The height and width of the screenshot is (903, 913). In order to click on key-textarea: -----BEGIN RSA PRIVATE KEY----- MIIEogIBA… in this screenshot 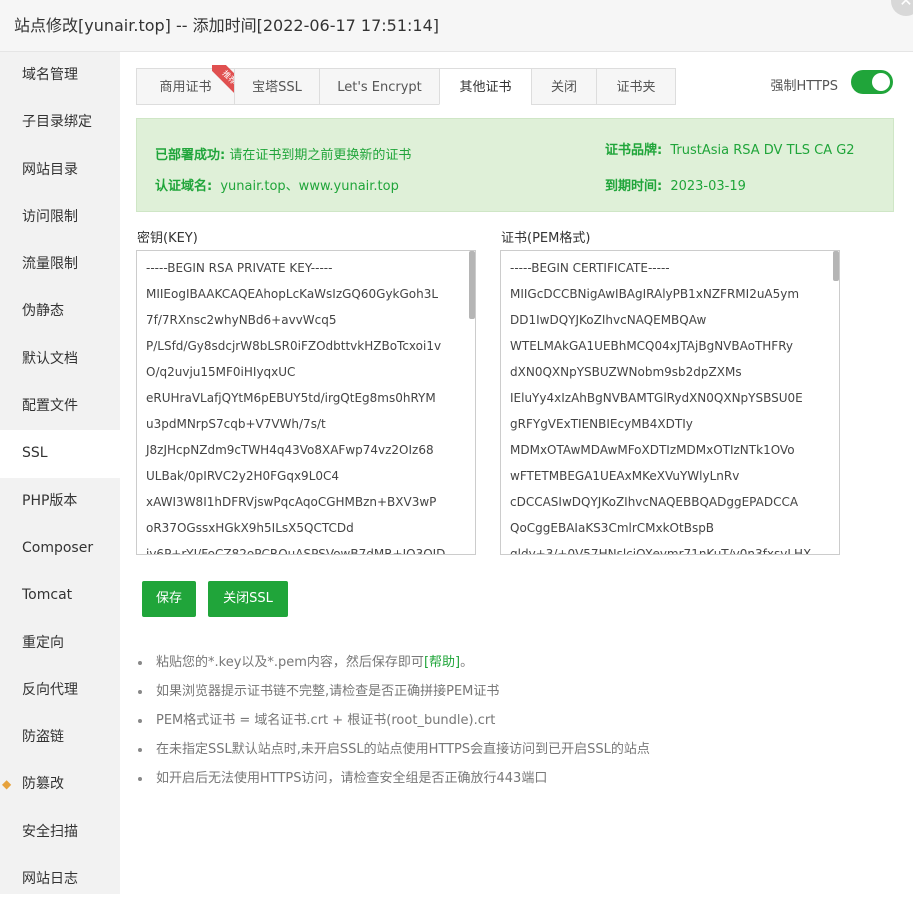, I will do `click(306, 402)`.